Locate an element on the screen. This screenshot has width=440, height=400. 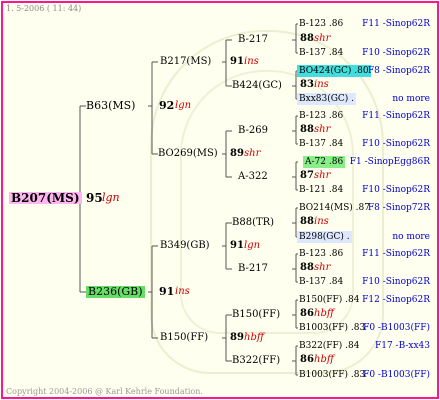
g4-pedigree: F1 -SinopEgg86R is located at coordinates (389, 162).